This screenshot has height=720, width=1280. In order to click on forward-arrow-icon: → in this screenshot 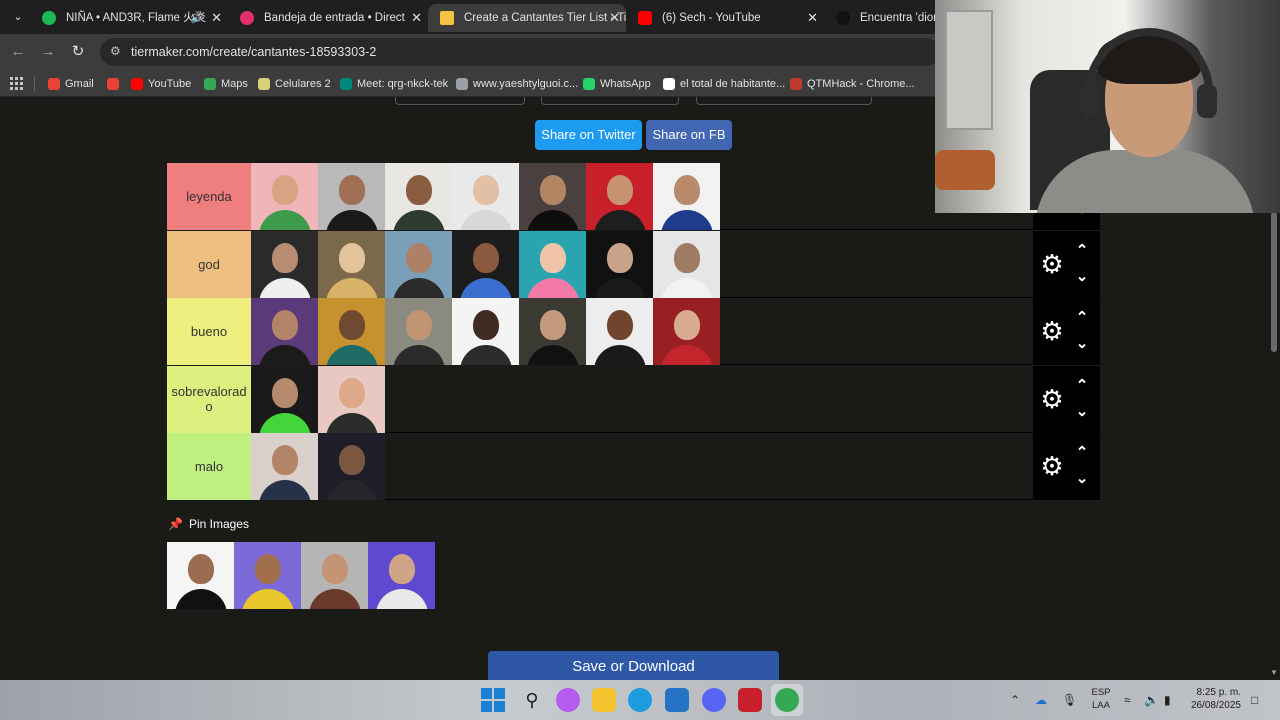, I will do `click(48, 52)`.